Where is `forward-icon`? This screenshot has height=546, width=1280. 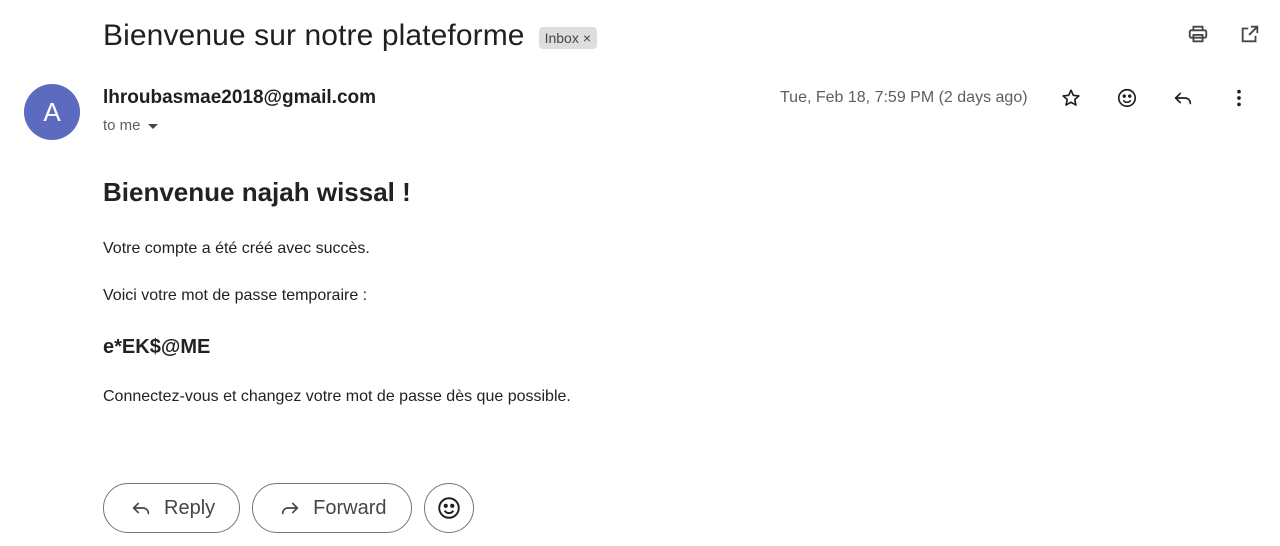 forward-icon is located at coordinates (290, 508).